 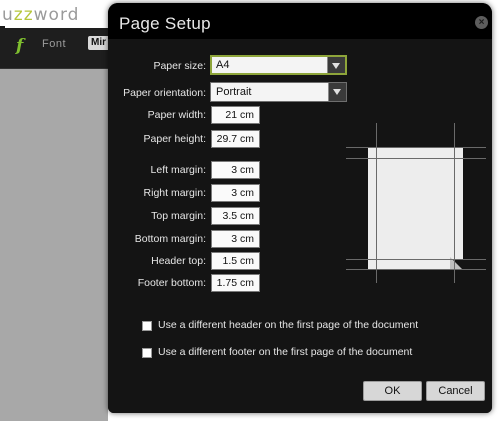 I want to click on page-preview, so click(x=416, y=203).